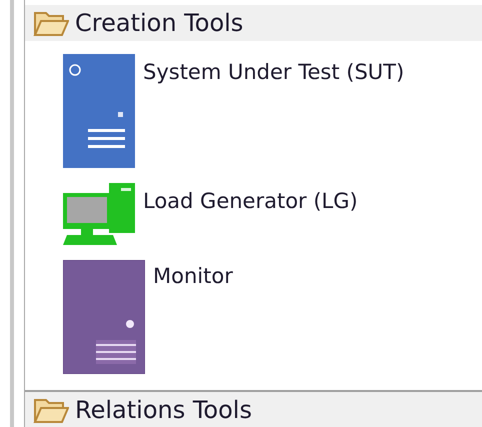  I want to click on tool-label: Monitor, so click(193, 276).